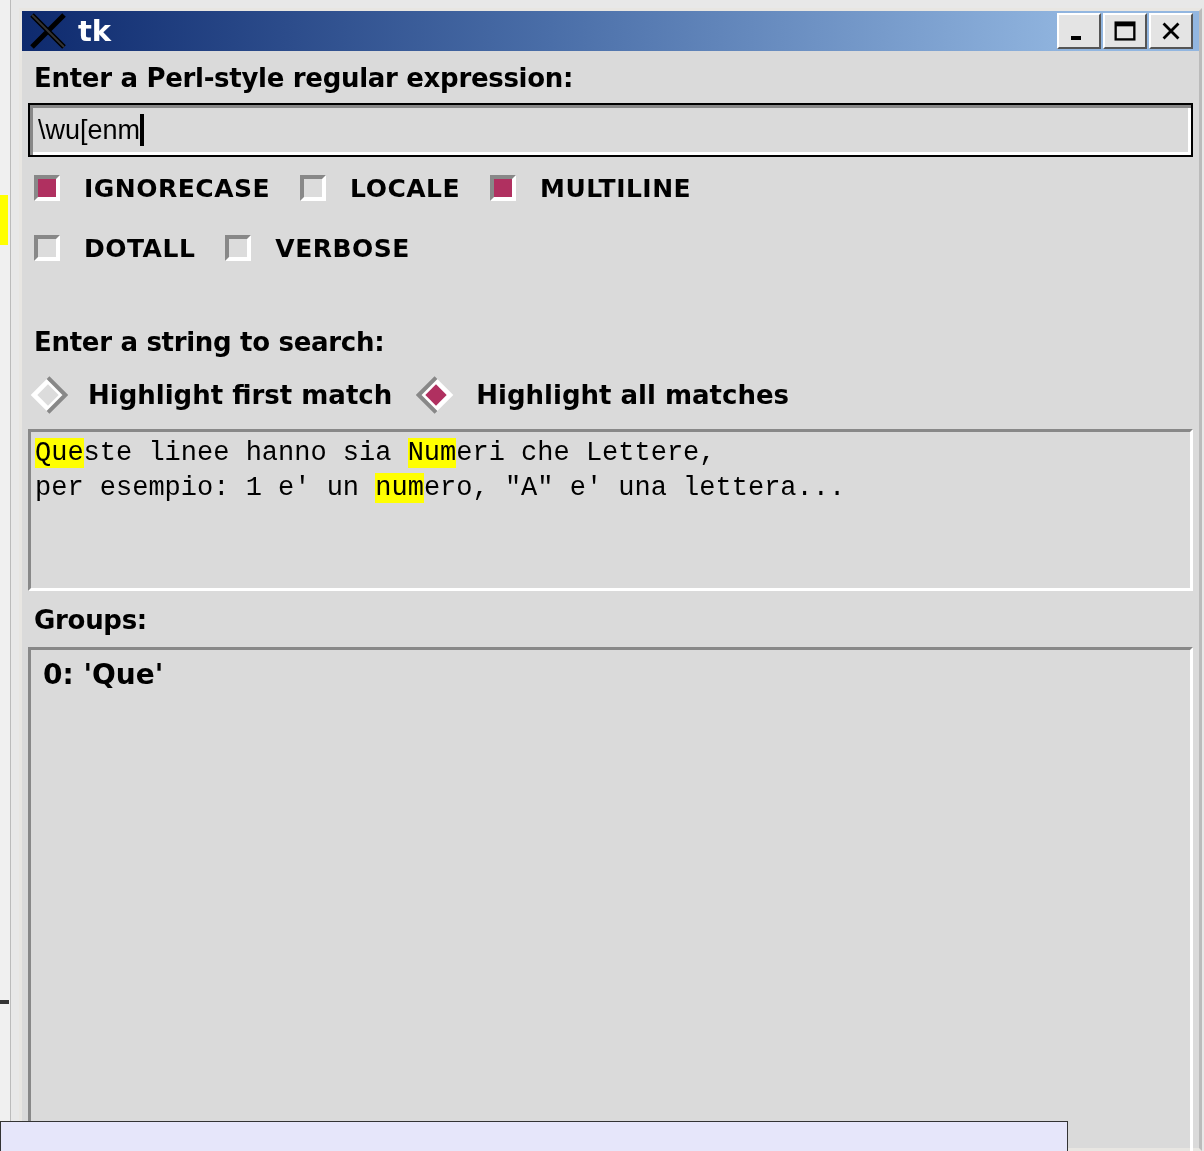  What do you see at coordinates (103, 674) in the screenshot?
I see `group-result: 0: 'Que'` at bounding box center [103, 674].